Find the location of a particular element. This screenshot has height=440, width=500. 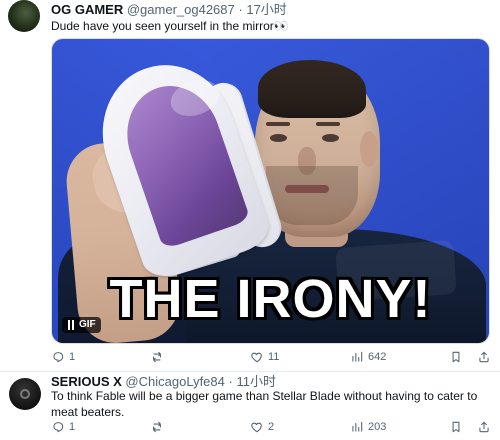

user-handle: @gamer_og42687 is located at coordinates (181, 9).